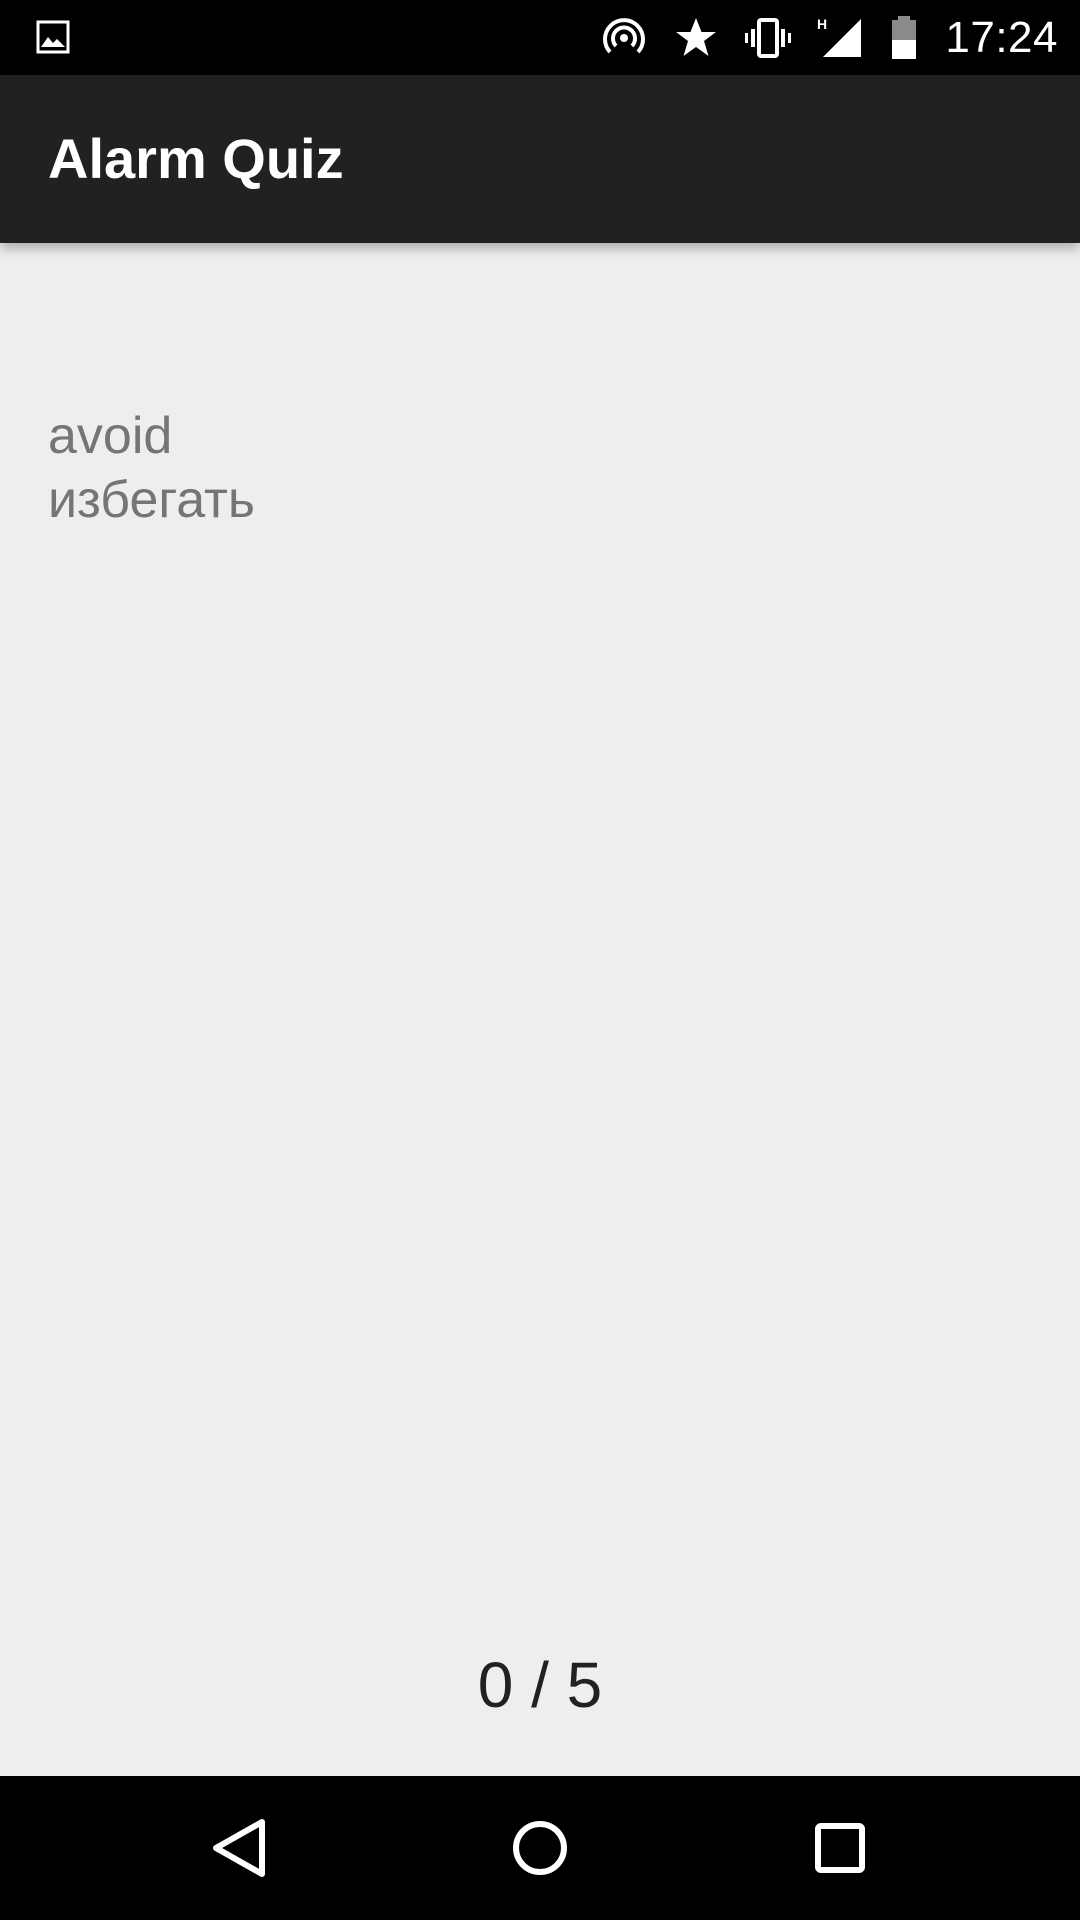 Image resolution: width=1080 pixels, height=1920 pixels. I want to click on network-type-label: H, so click(822, 24).